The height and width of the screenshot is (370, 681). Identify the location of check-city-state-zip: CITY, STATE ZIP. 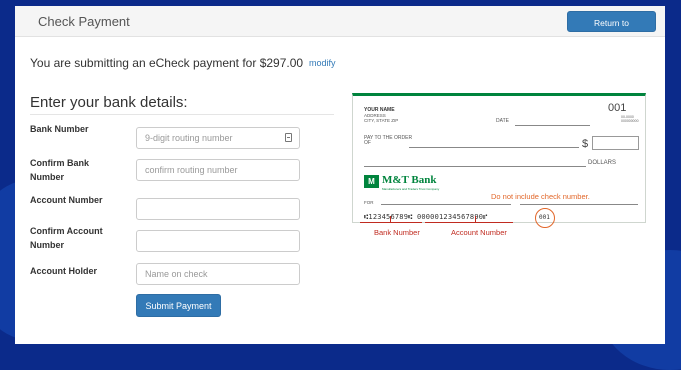
(381, 120).